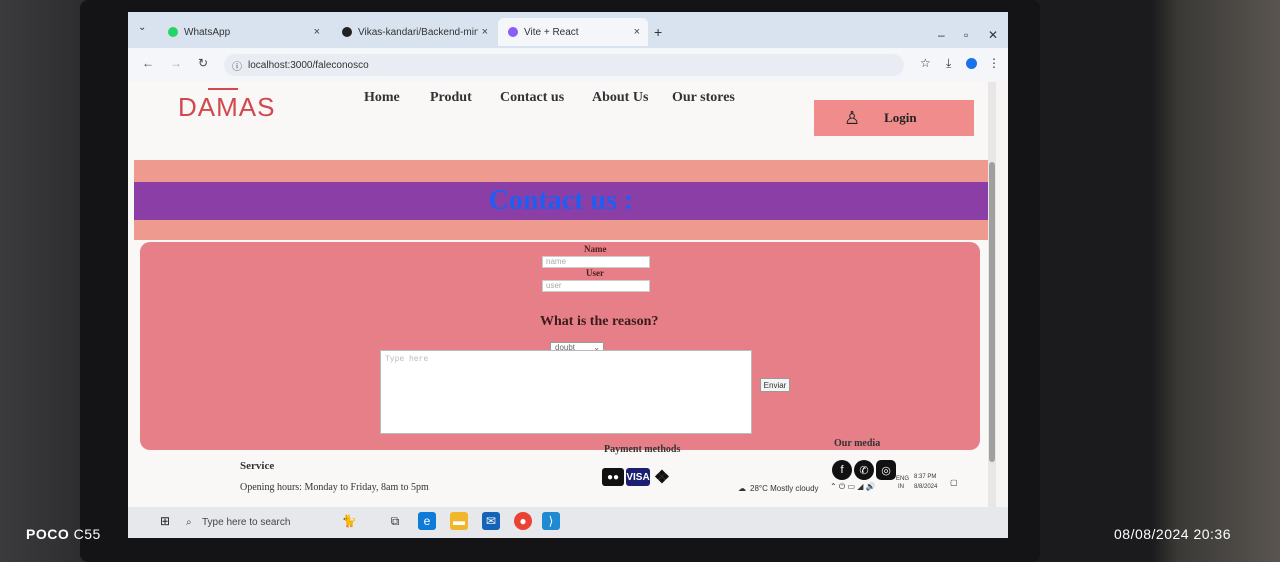  What do you see at coordinates (864, 470) in the screenshot?
I see `whatsapp-icon: ✆` at bounding box center [864, 470].